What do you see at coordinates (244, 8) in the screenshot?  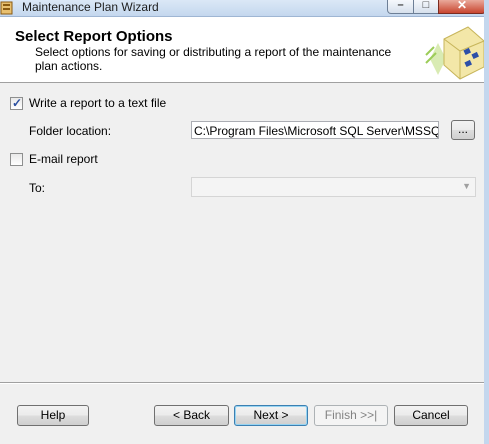 I see `title-bar: Maintenance Plan Wizard – □ ✕` at bounding box center [244, 8].